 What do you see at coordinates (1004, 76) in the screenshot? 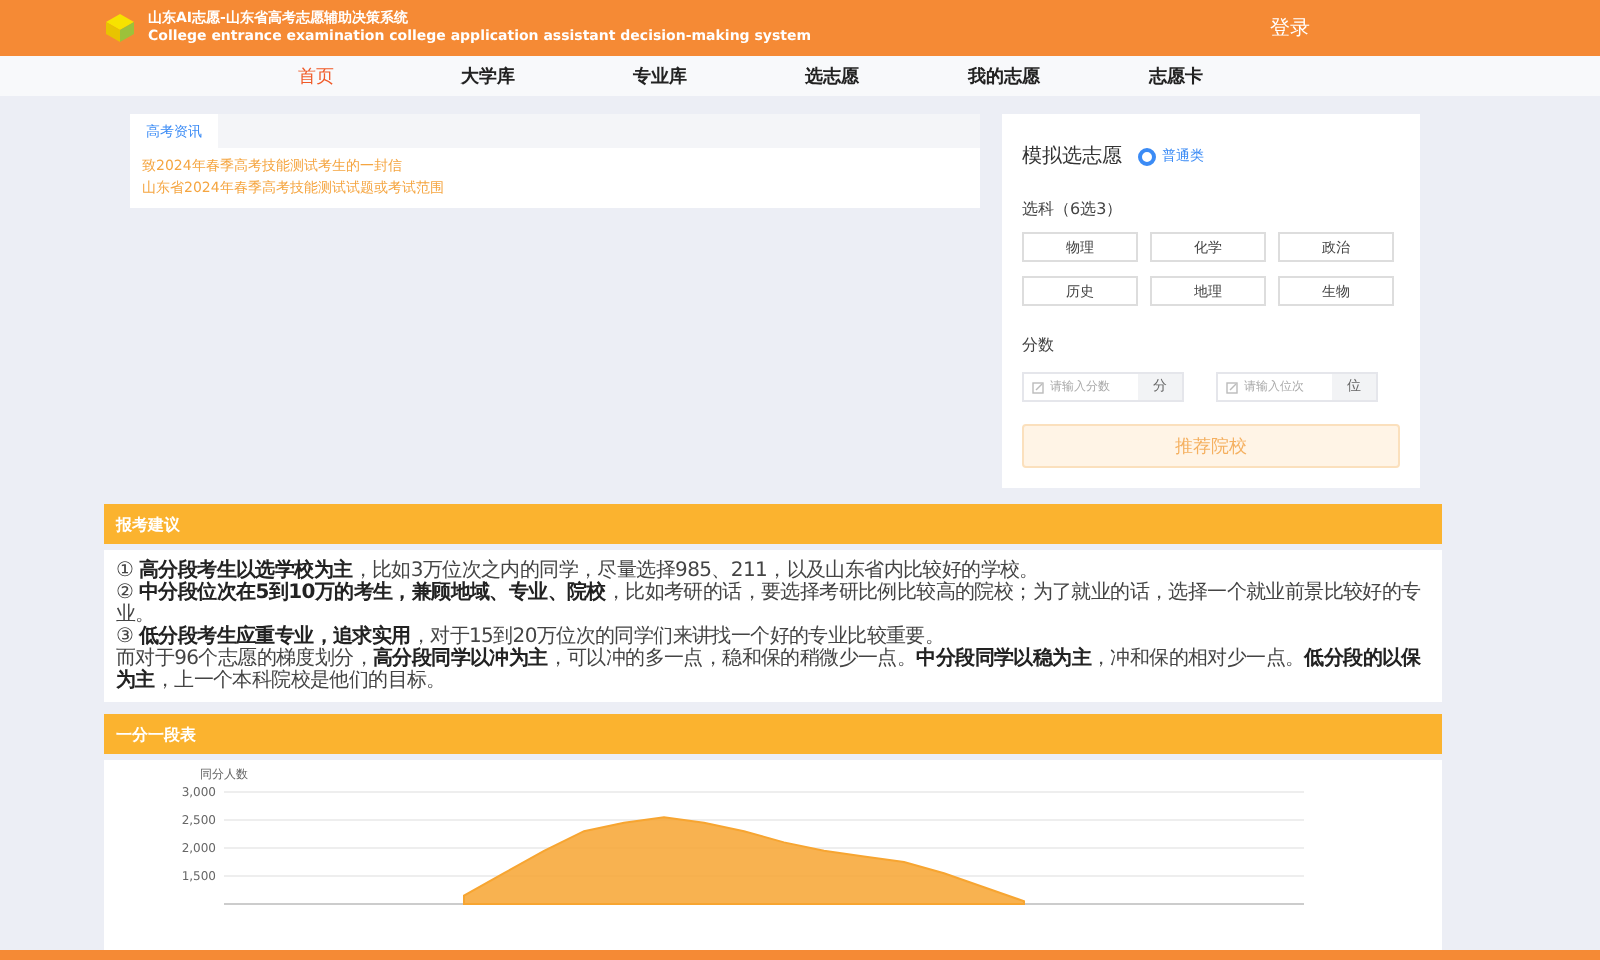
I see `nav-item: 我的志愿` at bounding box center [1004, 76].